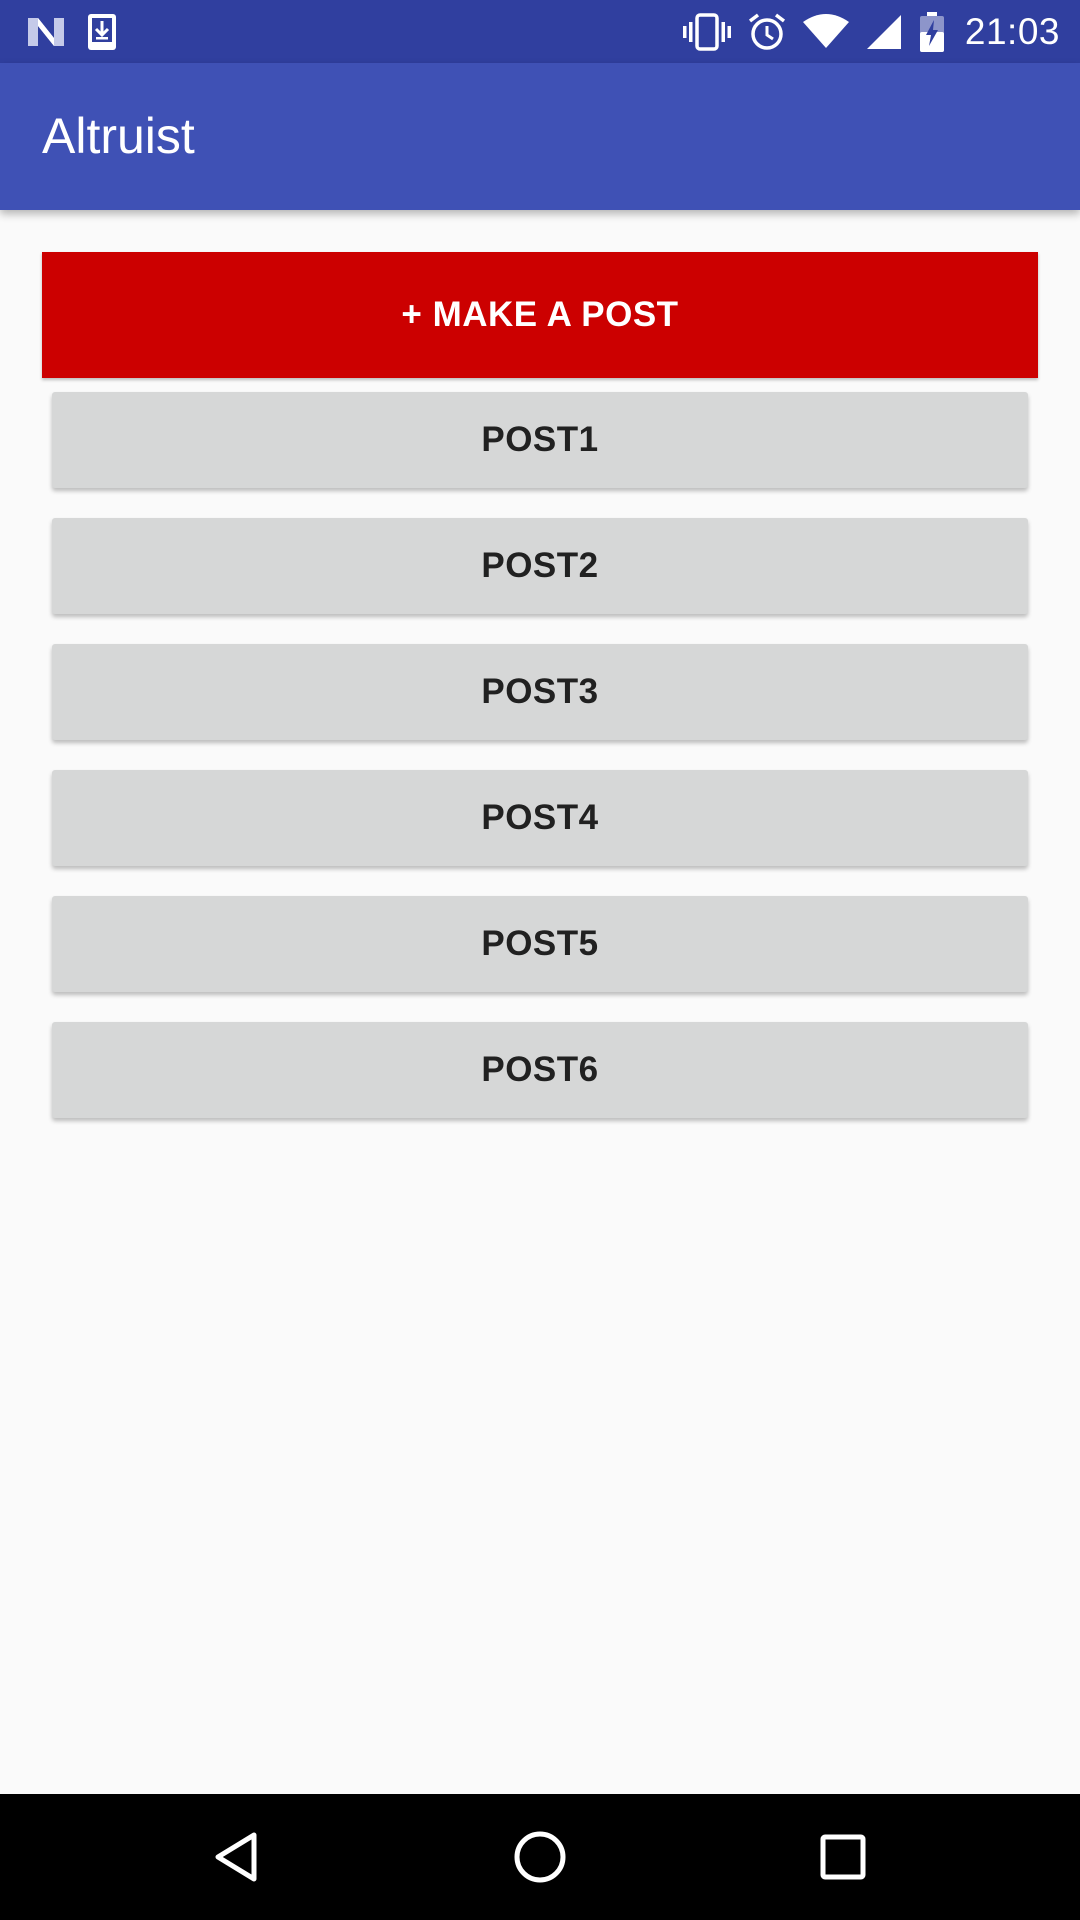 The height and width of the screenshot is (1920, 1080). I want to click on battery-charging-icon, so click(931, 31).